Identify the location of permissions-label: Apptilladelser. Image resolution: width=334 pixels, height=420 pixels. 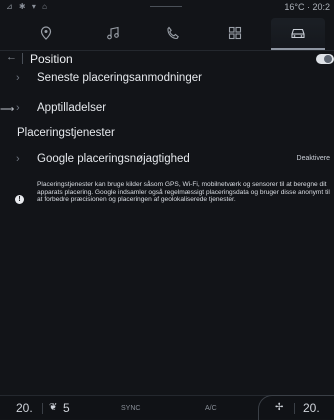
(72, 108).